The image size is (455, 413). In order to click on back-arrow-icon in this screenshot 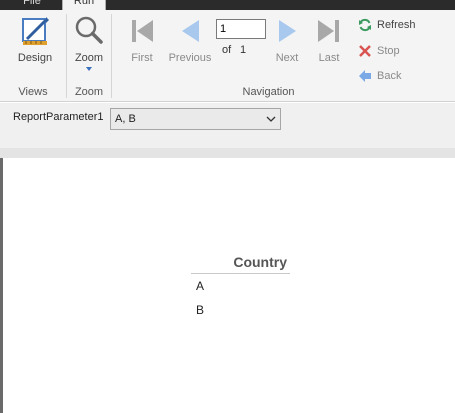, I will do `click(365, 76)`.